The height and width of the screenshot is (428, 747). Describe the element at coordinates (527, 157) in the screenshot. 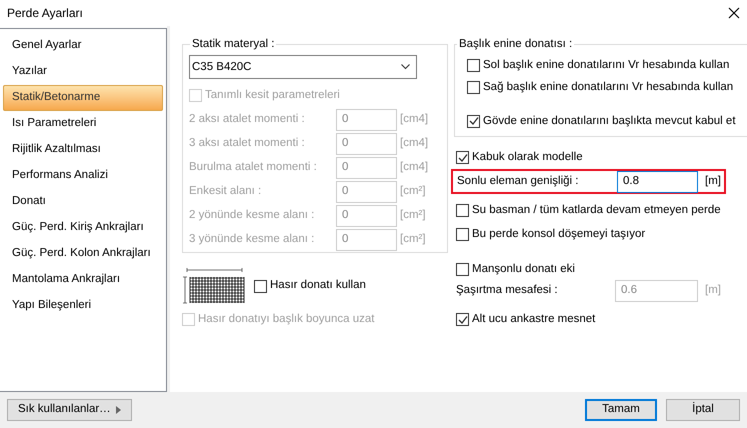

I see `checkbox-label: Kabuk olarak modelle` at that location.